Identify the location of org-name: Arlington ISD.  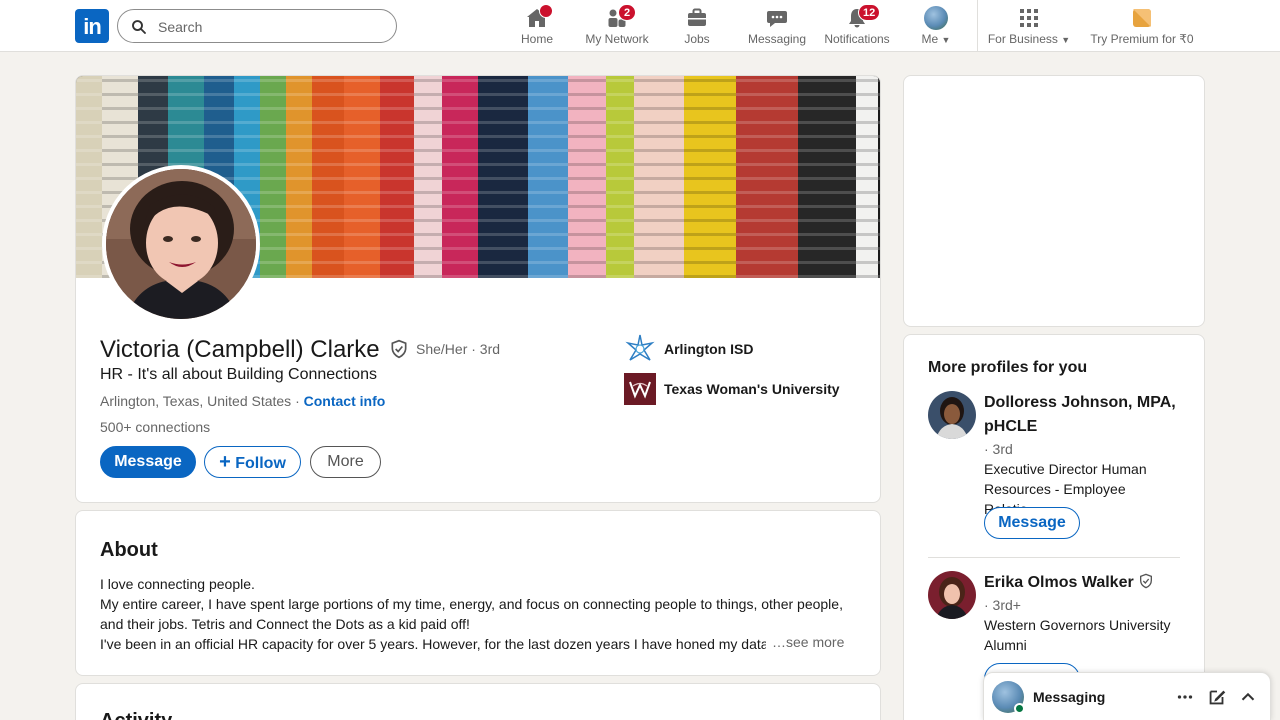
(709, 349).